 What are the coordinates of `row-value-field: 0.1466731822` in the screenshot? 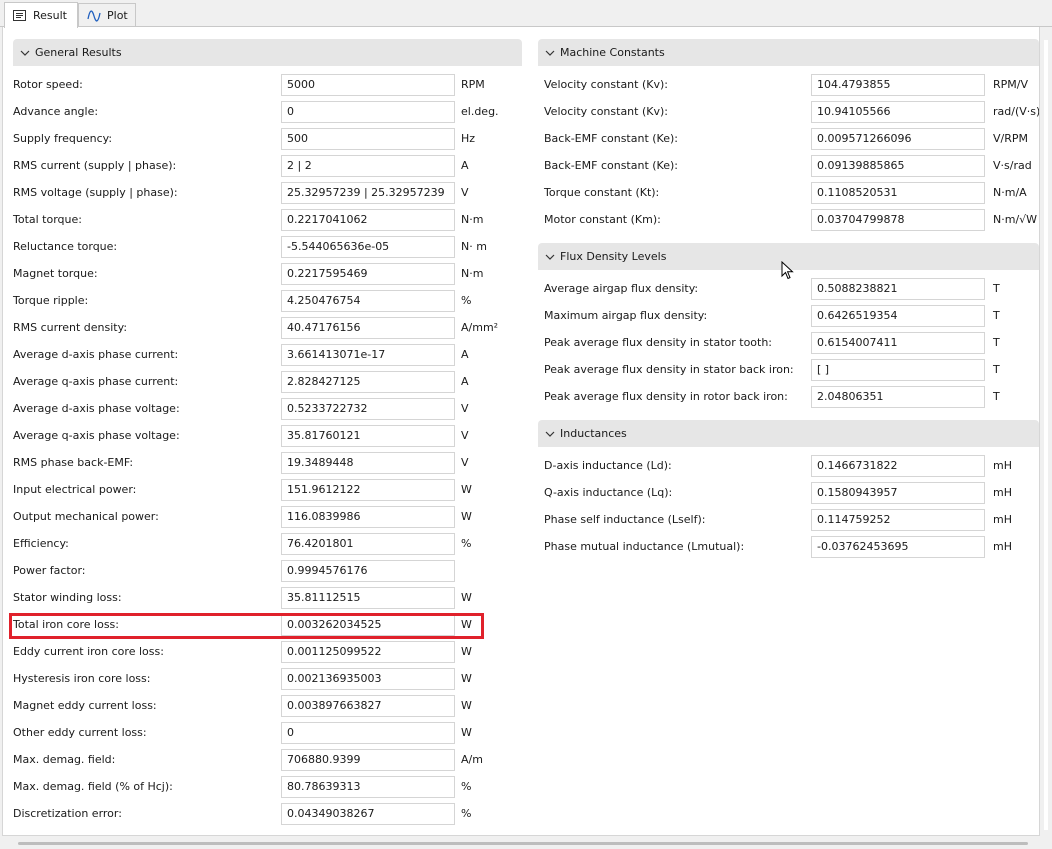 It's located at (898, 466).